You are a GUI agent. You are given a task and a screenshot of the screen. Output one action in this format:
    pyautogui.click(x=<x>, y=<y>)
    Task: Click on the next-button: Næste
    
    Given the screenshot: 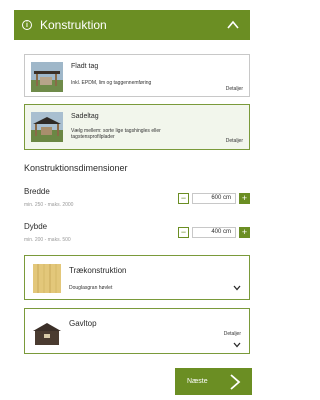 What is the action you would take?
    pyautogui.click(x=213, y=381)
    